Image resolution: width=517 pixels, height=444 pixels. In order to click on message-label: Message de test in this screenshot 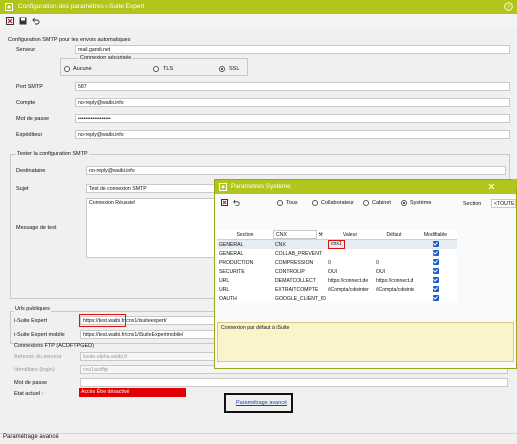, I will do `click(36, 228)`.